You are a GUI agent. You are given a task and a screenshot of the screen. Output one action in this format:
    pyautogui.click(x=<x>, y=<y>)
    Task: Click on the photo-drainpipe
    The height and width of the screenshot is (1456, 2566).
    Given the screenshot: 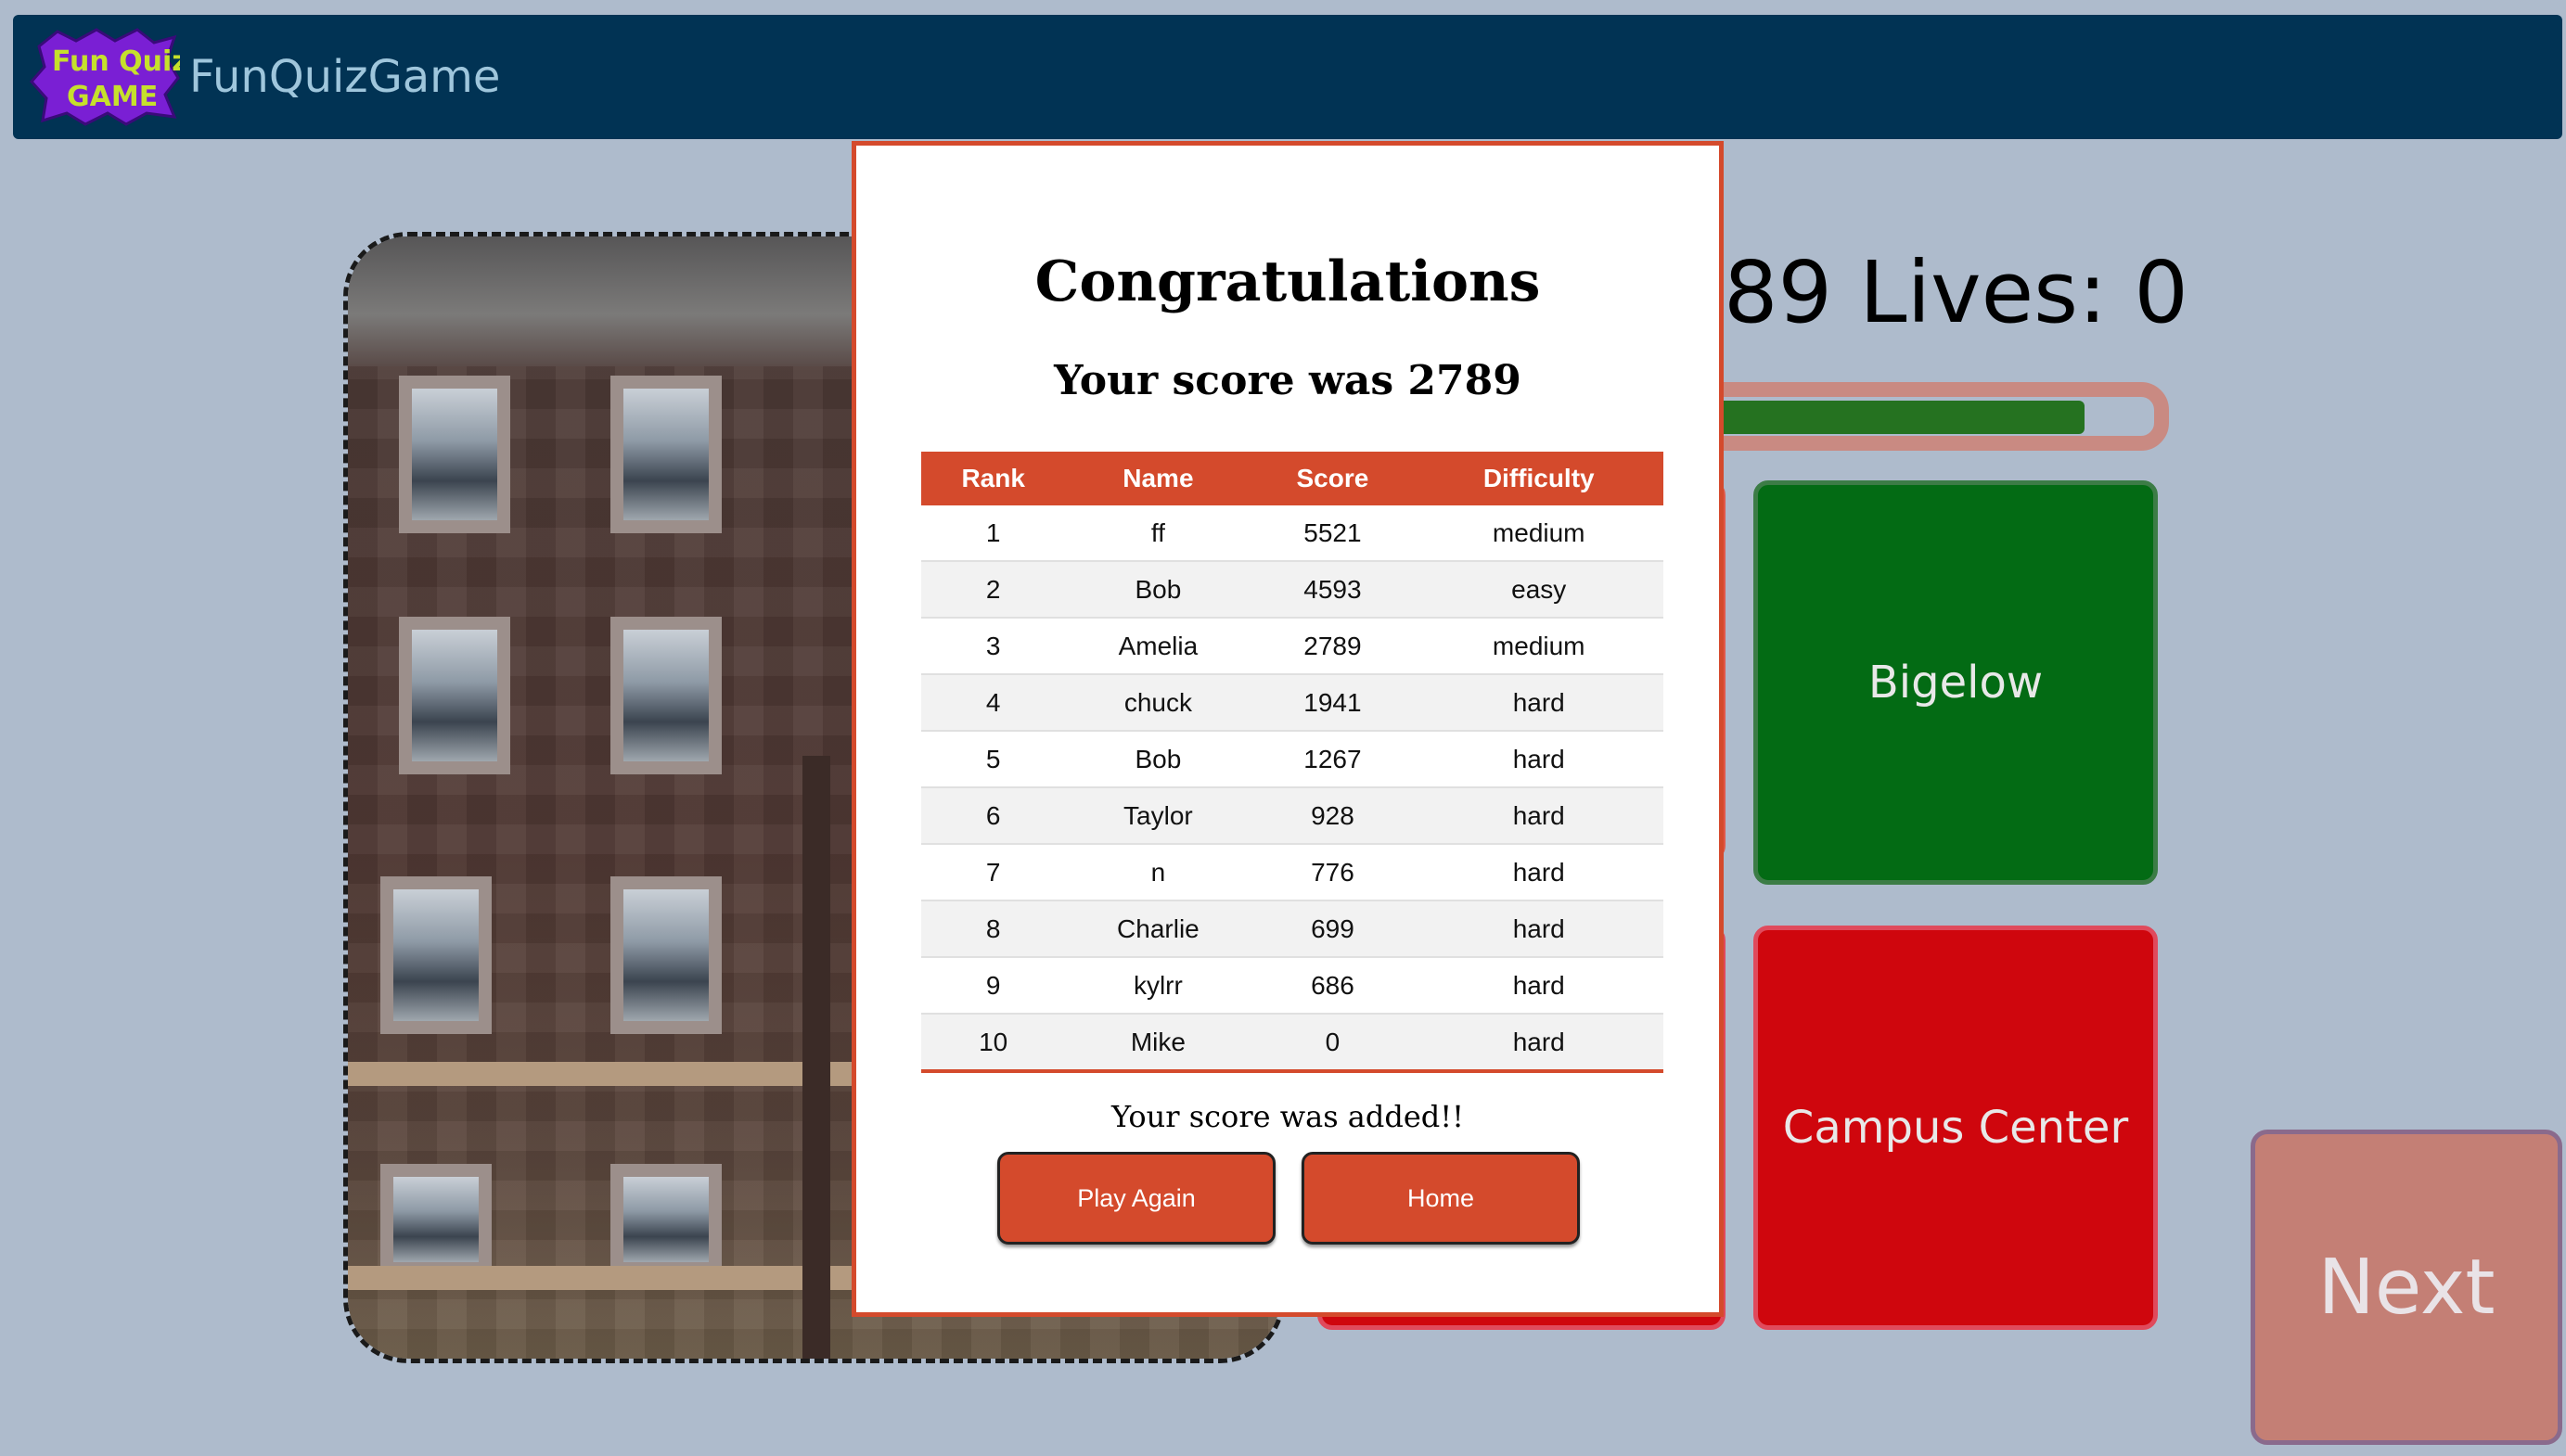 What is the action you would take?
    pyautogui.click(x=816, y=1057)
    